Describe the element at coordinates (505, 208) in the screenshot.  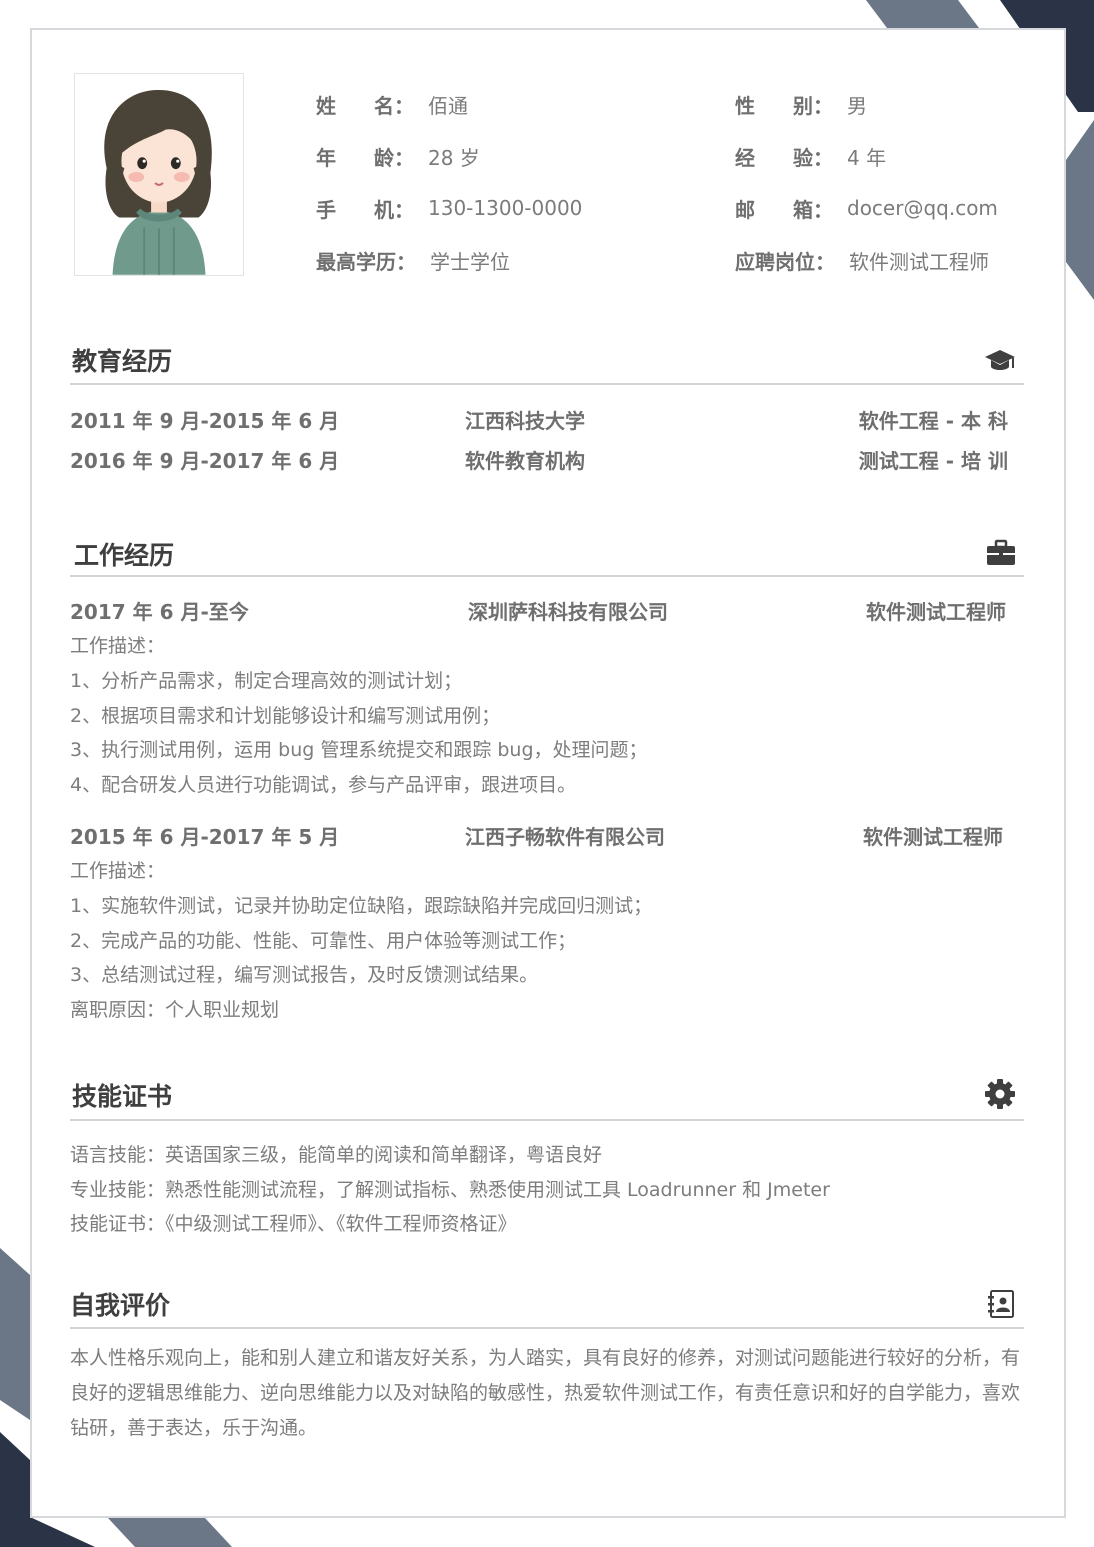
I see `field-value: 130-1300-0000` at that location.